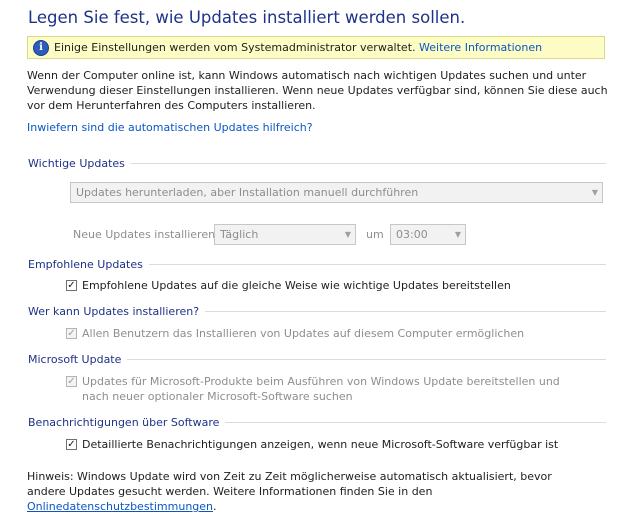  Describe the element at coordinates (85, 264) in the screenshot. I see `recommended-updates-label: Empfohlene Updates` at that location.